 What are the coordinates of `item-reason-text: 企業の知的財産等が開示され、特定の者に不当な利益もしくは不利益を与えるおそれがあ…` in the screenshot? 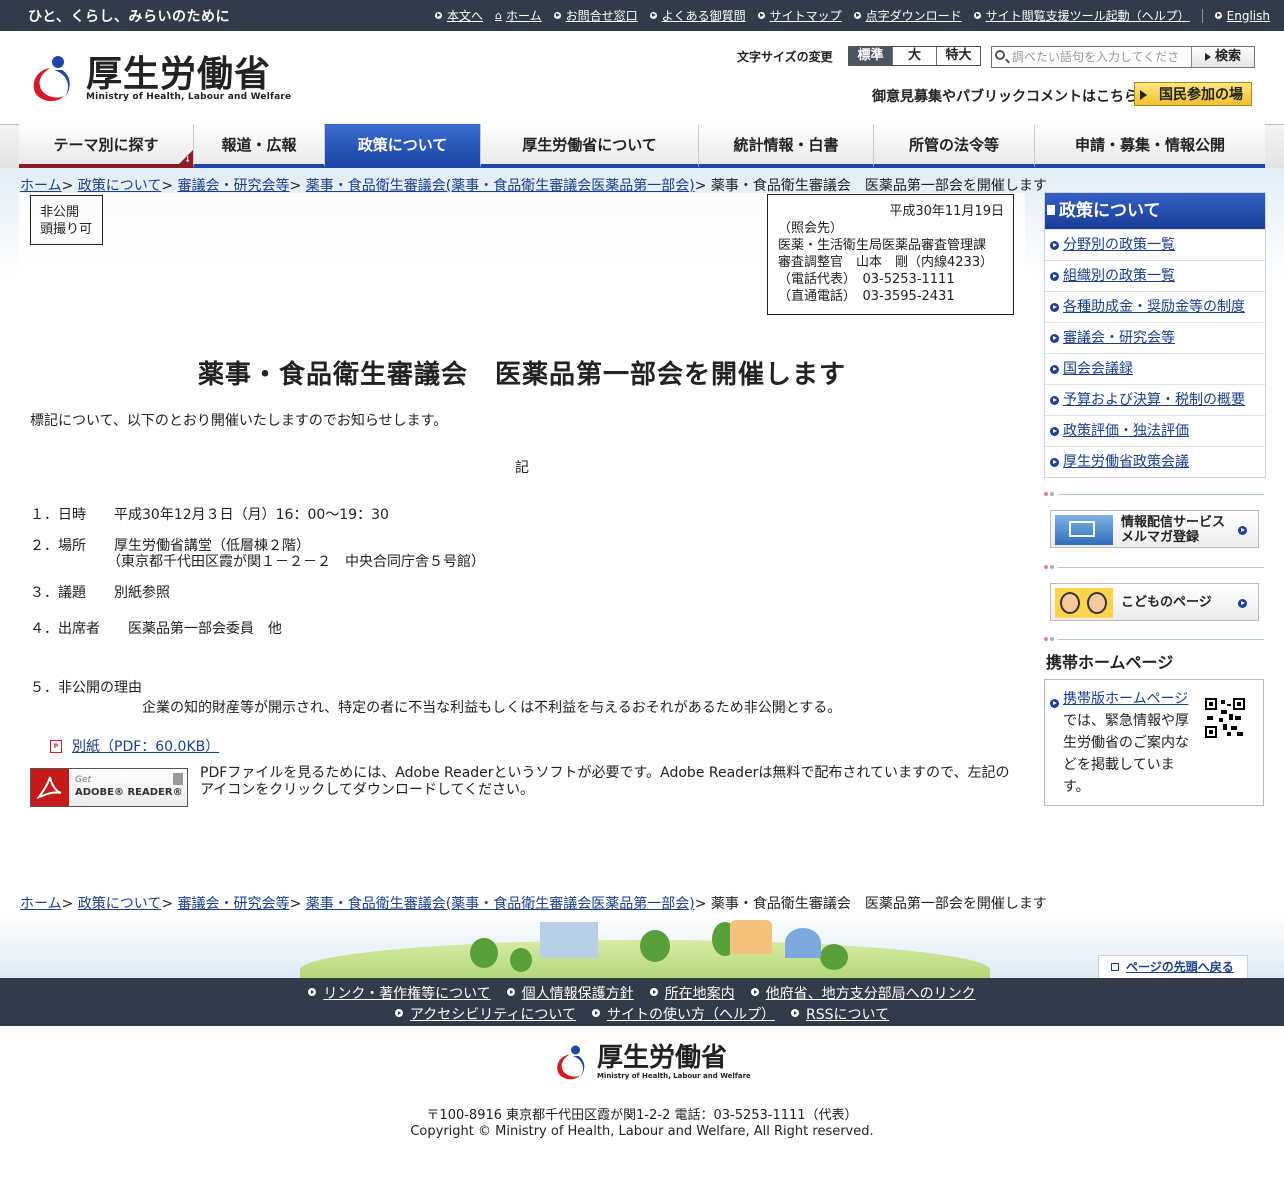 It's located at (436, 708).